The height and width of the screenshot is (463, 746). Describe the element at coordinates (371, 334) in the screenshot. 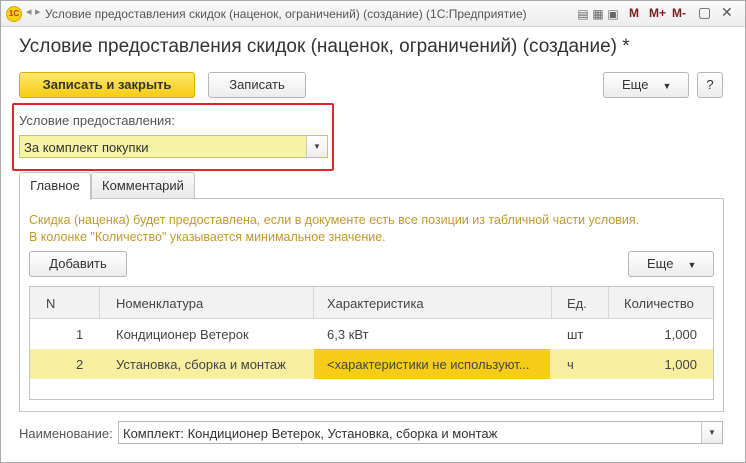

I see `table-row: 1 Кондиционер Ветерок 6,3 кВт шт 1,000` at that location.